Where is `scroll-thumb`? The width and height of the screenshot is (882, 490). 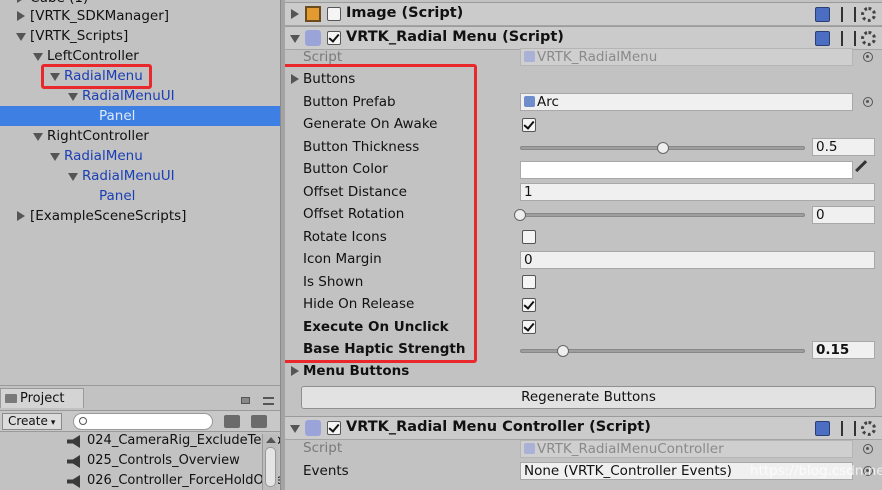
scroll-thumb is located at coordinates (270, 467).